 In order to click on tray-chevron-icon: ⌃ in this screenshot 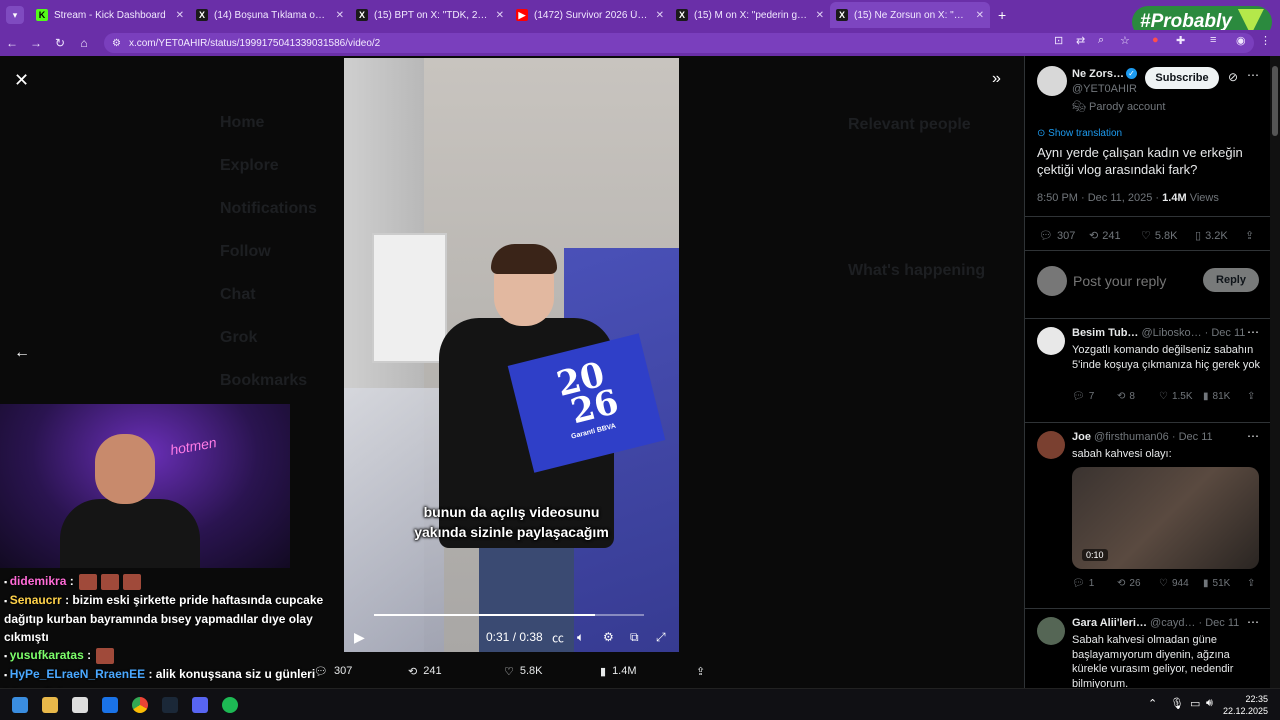, I will do `click(1152, 703)`.